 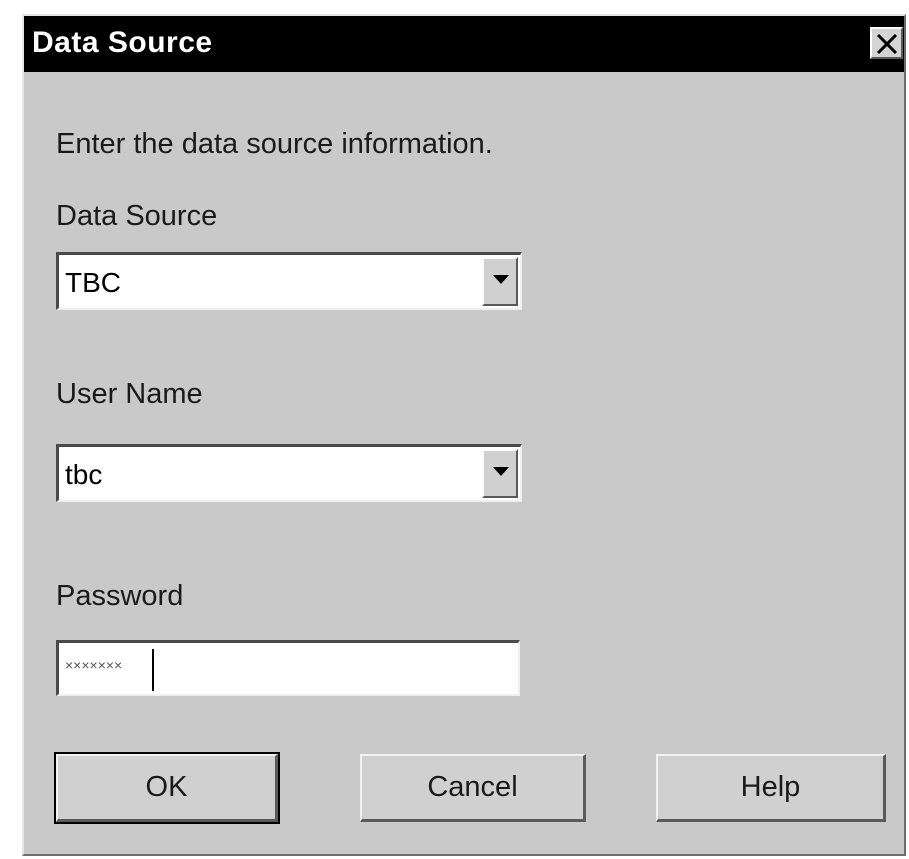 What do you see at coordinates (288, 668) in the screenshot?
I see `password-field: ×××××××` at bounding box center [288, 668].